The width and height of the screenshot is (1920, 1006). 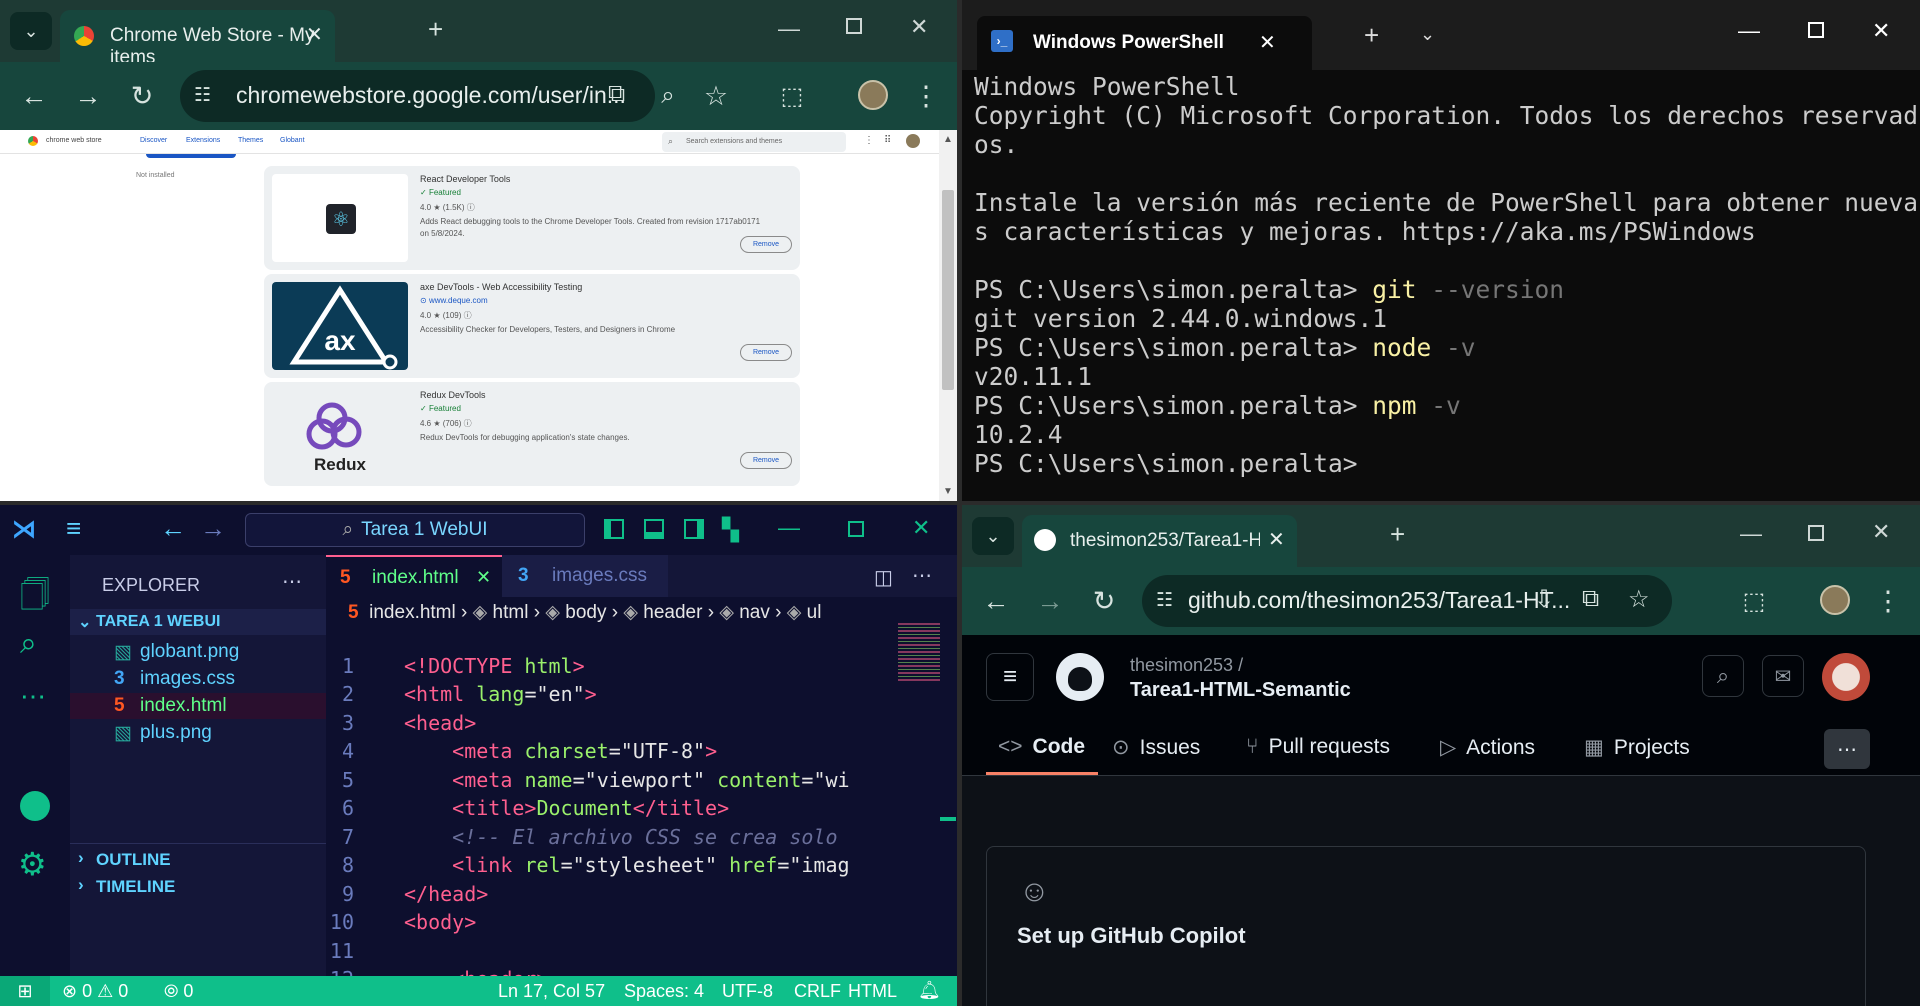 I want to click on nav-globant: Globant, so click(x=292, y=140).